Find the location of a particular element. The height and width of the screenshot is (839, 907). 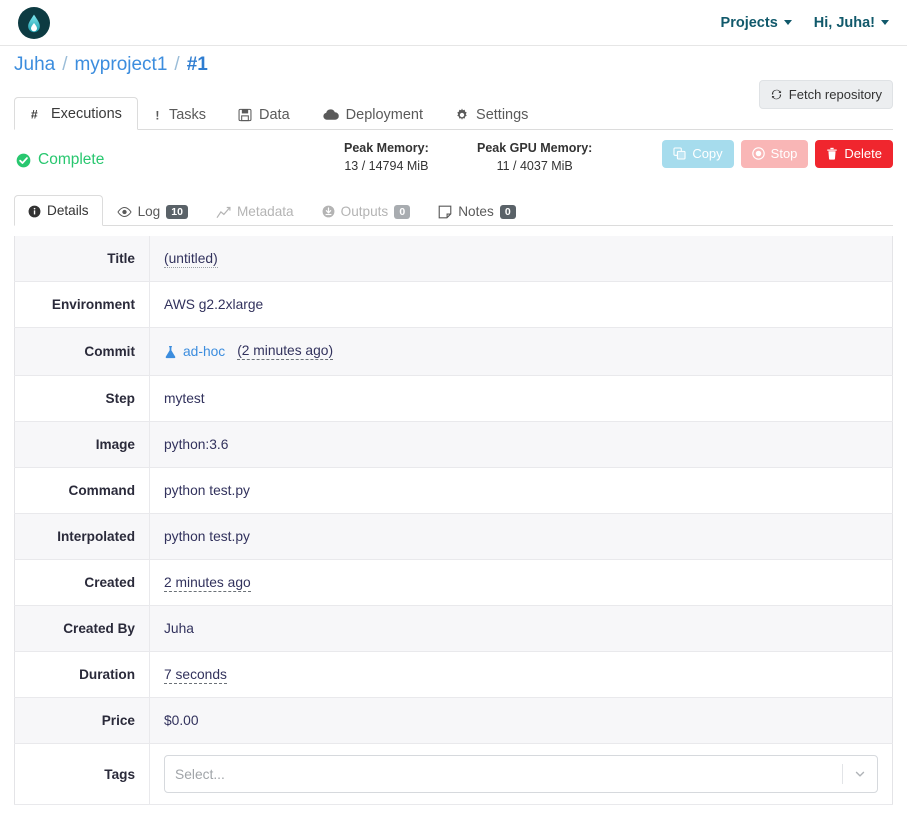

row-label-image: Image is located at coordinates (82, 444).